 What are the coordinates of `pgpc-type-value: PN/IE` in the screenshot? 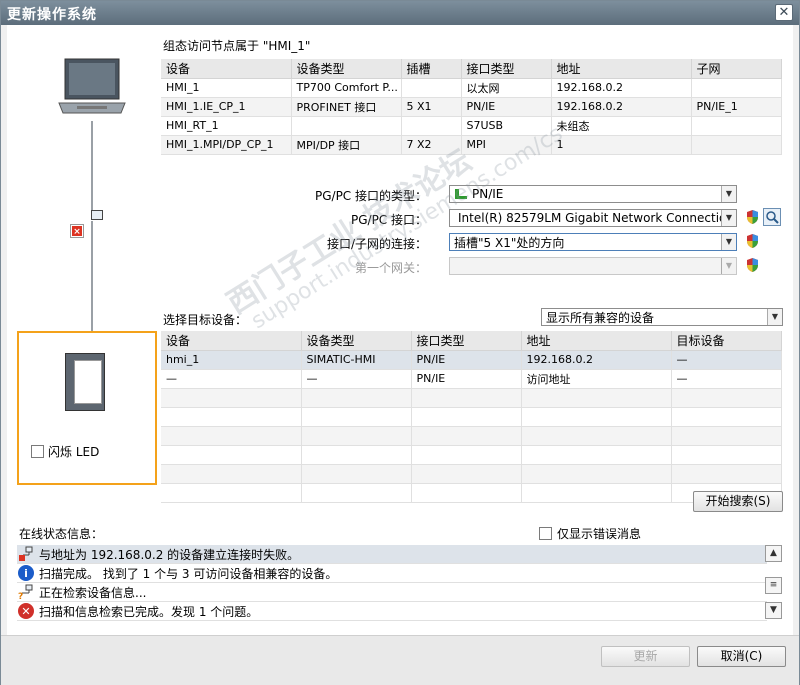 It's located at (488, 194).